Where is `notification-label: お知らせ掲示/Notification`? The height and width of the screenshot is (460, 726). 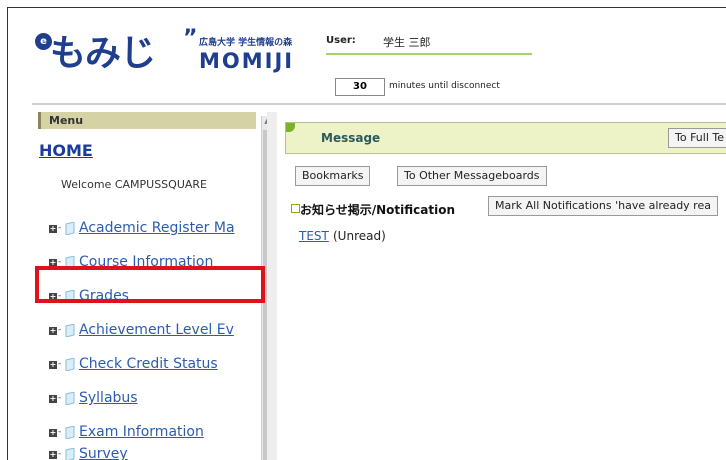 notification-label: お知らせ掲示/Notification is located at coordinates (378, 210).